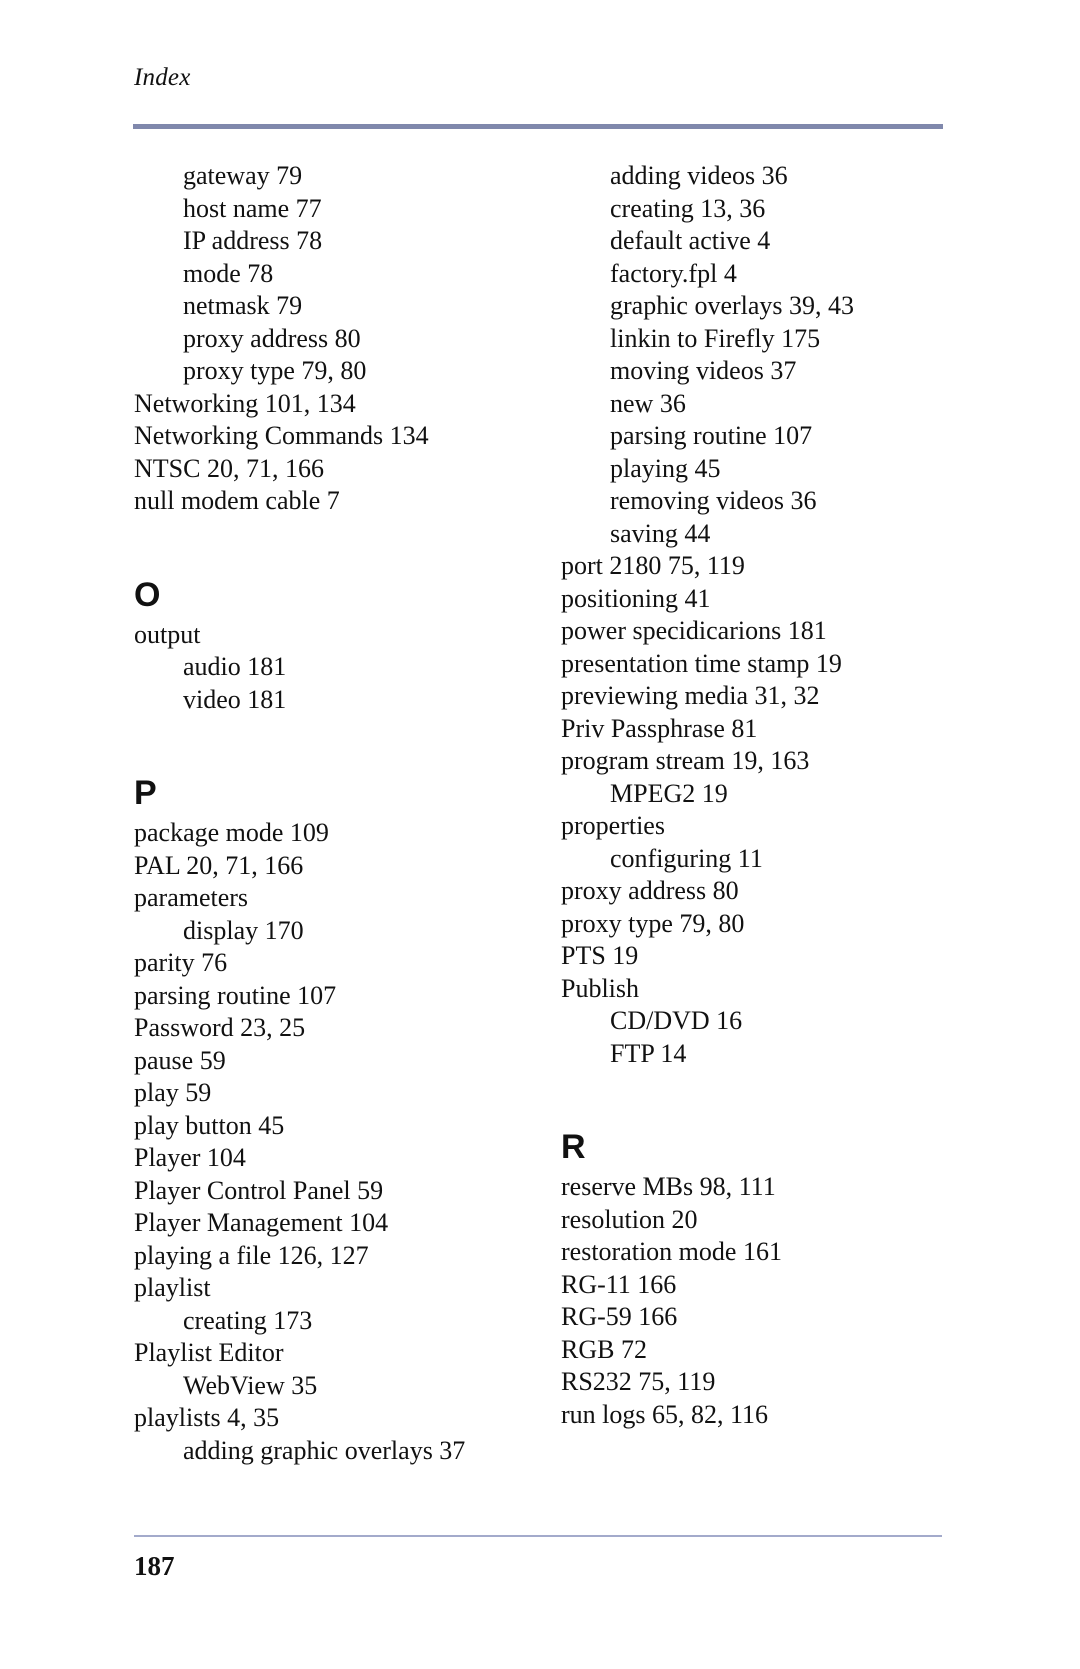 The image size is (1080, 1669). Describe the element at coordinates (756, 566) in the screenshot. I see `index-entry: port 2180 75, 119` at that location.